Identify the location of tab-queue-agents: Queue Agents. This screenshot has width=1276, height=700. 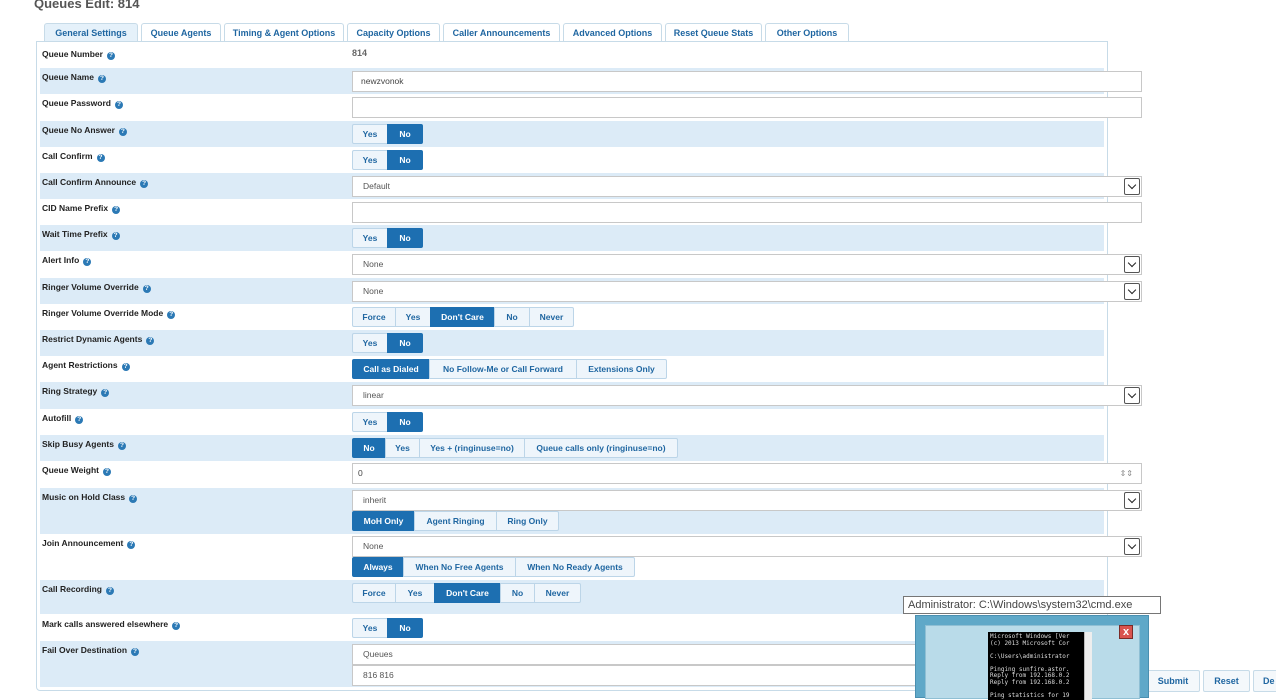
(181, 32).